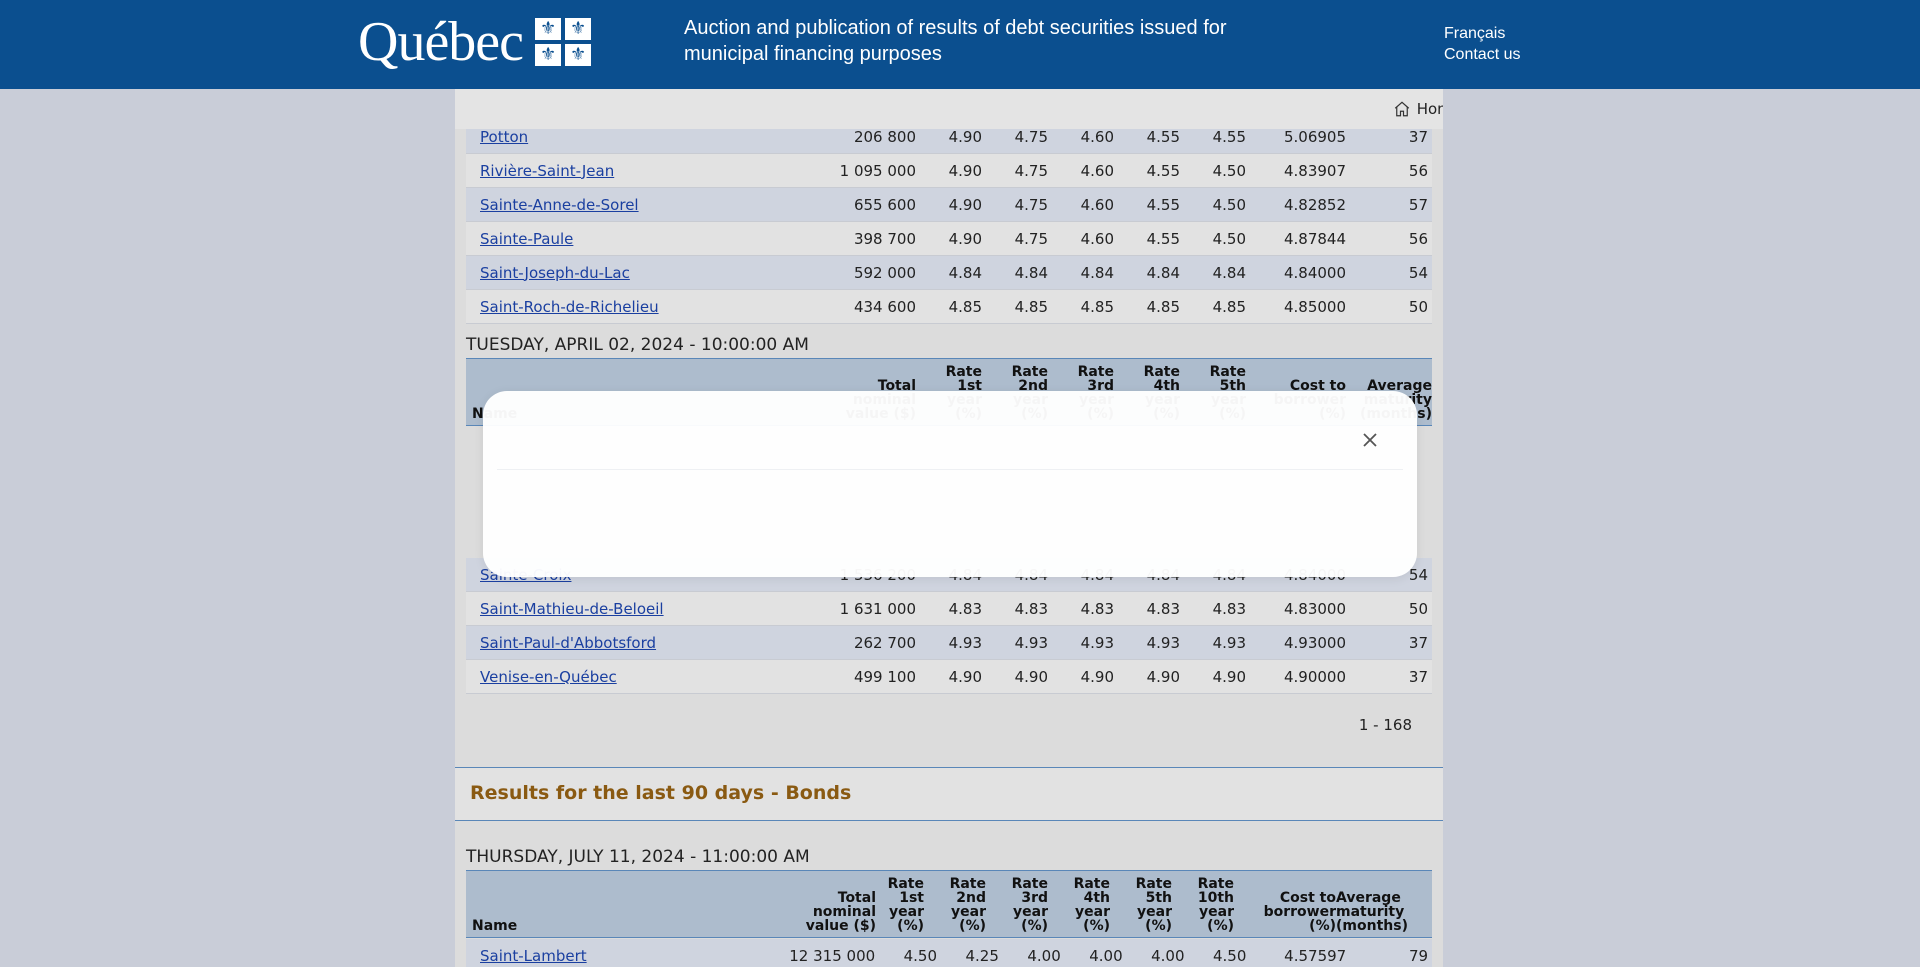 This screenshot has height=967, width=1920. Describe the element at coordinates (1418, 272) in the screenshot. I see `maturity-cell: 54` at that location.